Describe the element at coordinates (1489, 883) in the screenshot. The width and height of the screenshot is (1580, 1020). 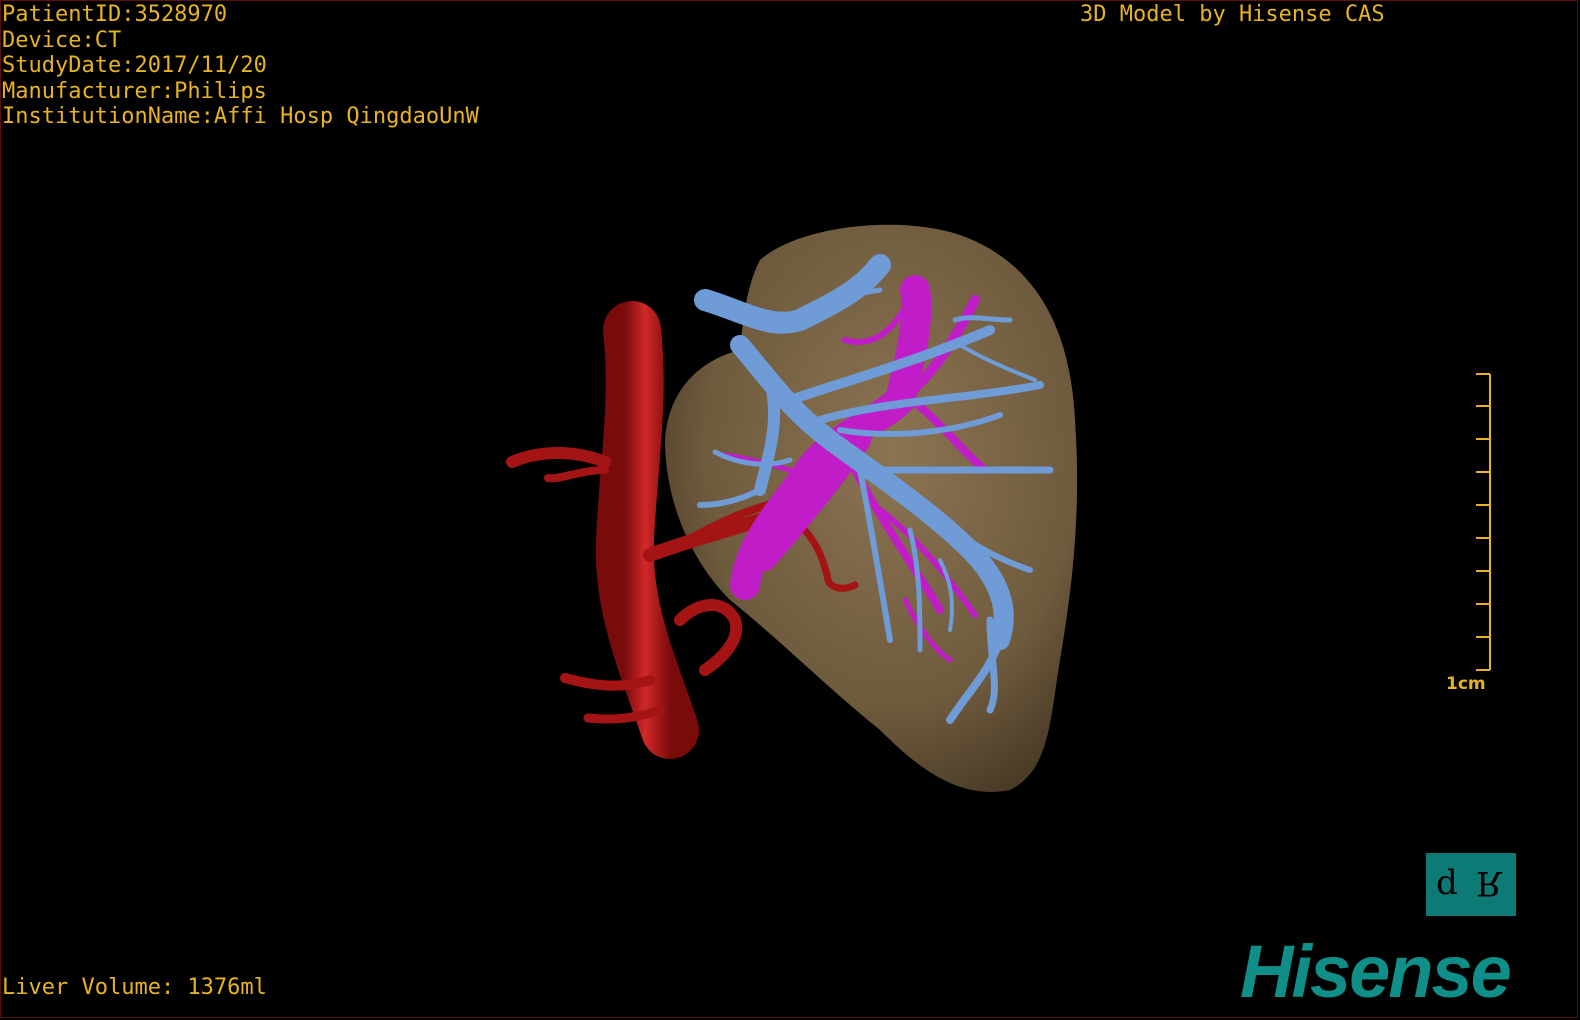
I see `orientation-right-letter: R` at that location.